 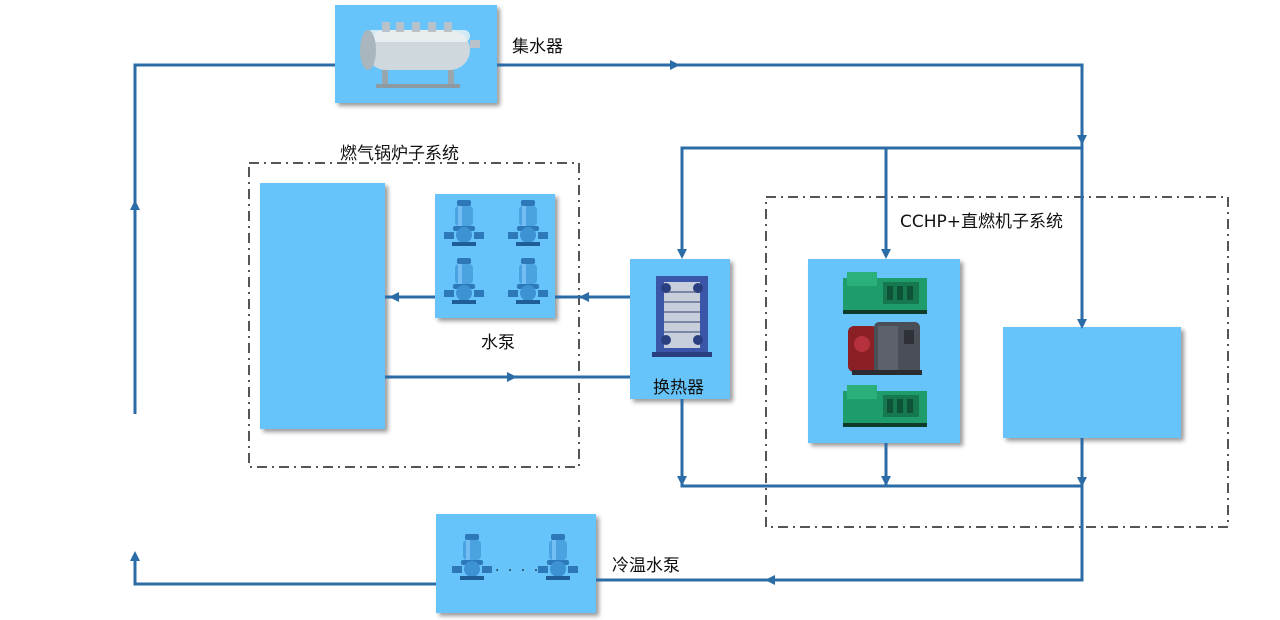 What do you see at coordinates (537, 47) in the screenshot?
I see `header-tank-label: 集水器` at bounding box center [537, 47].